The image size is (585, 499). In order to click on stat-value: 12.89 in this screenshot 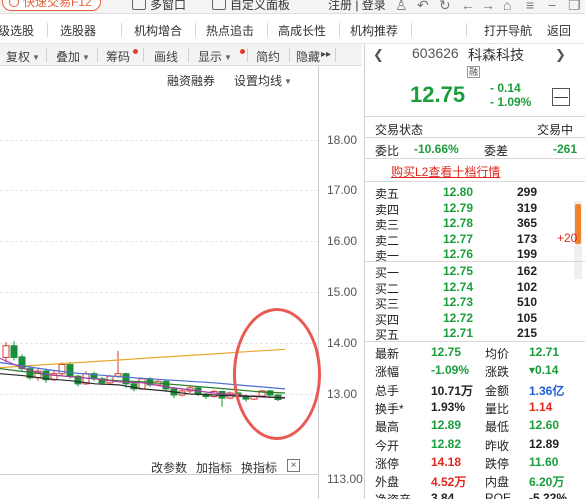, I will do `click(446, 425)`.